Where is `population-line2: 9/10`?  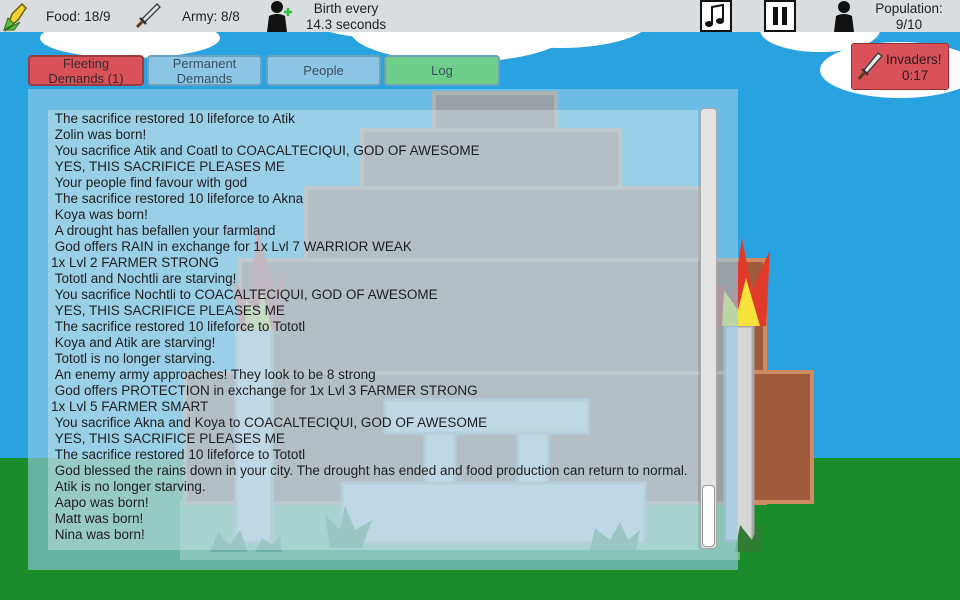
population-line2: 9/10 is located at coordinates (909, 24).